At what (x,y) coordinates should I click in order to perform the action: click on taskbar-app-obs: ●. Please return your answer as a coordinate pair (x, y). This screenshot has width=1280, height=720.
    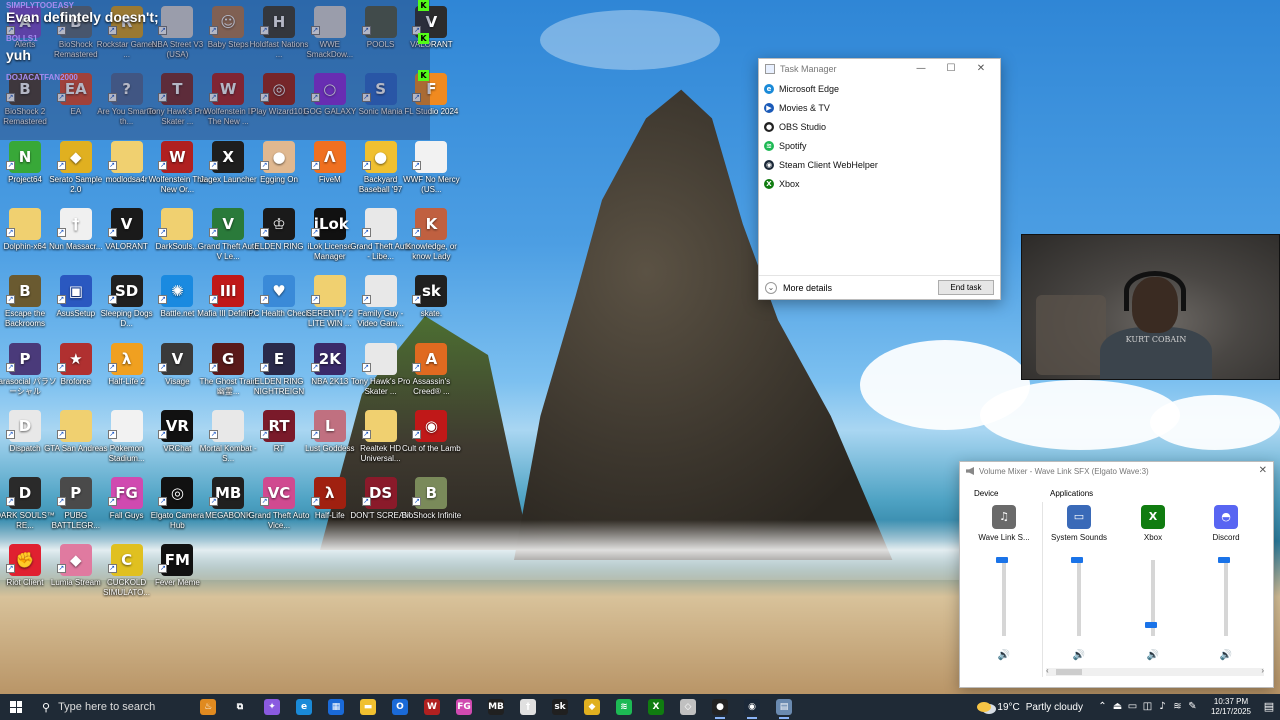
    Looking at the image, I should click on (720, 707).